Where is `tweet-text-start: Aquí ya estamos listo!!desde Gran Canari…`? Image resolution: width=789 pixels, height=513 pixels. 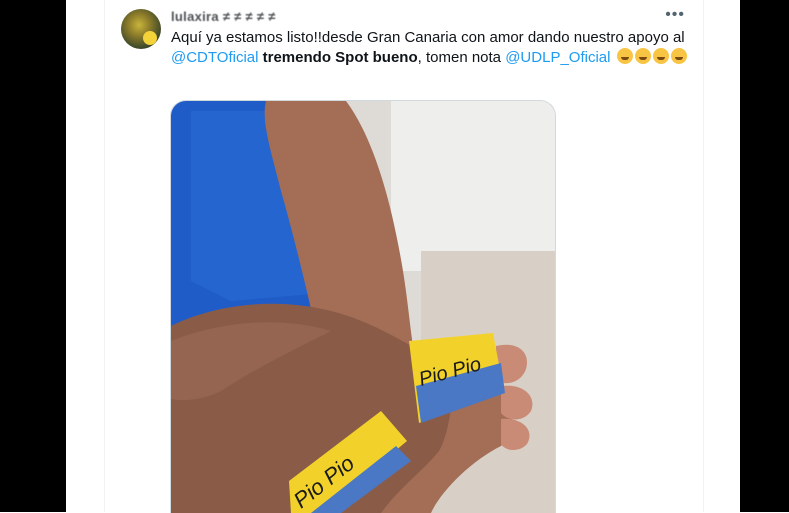 tweet-text-start: Aquí ya estamos listo!!desde Gran Canari… is located at coordinates (428, 37).